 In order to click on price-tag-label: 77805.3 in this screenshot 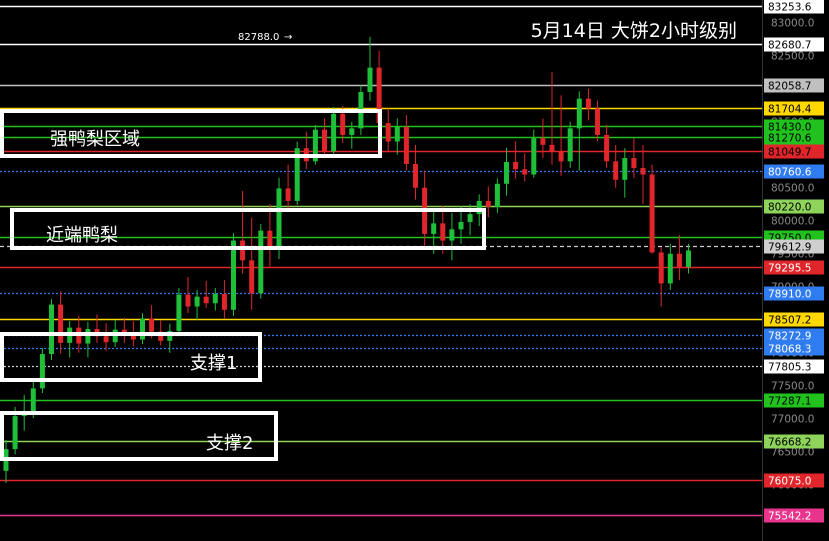, I will do `click(789, 368)`.